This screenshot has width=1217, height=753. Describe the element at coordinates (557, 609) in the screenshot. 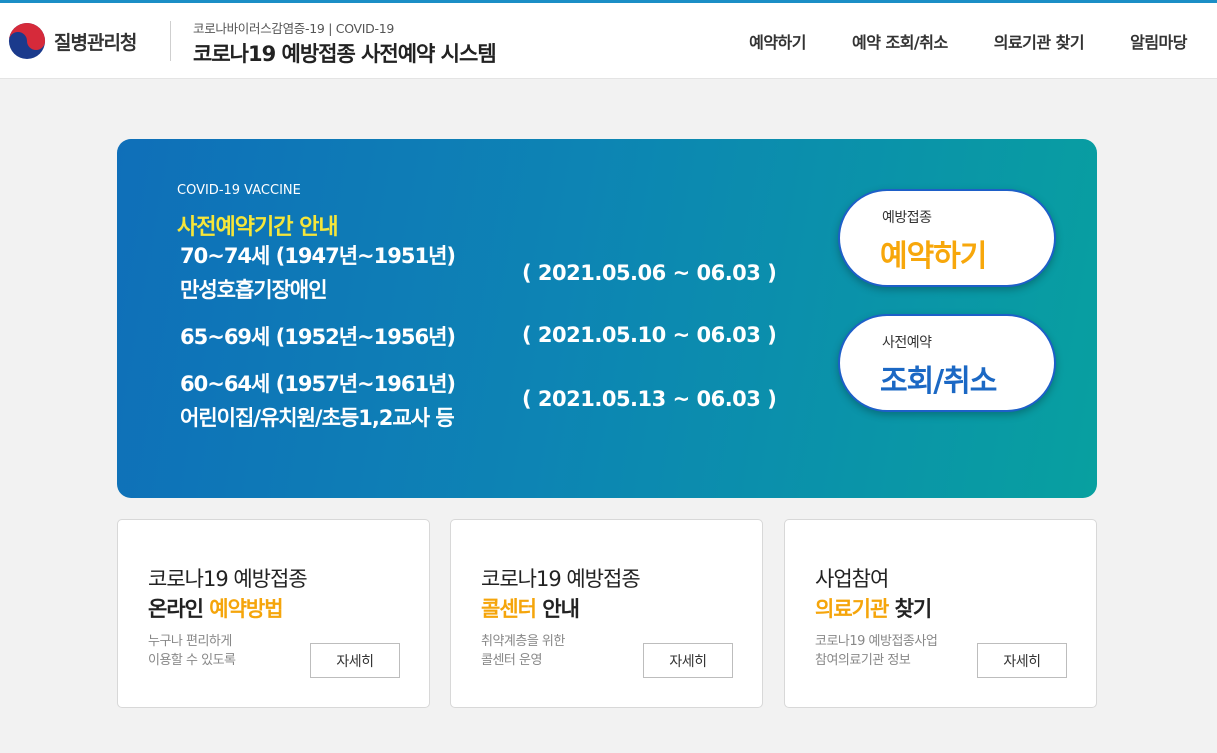

I see `card-title-suffix: 안내` at that location.